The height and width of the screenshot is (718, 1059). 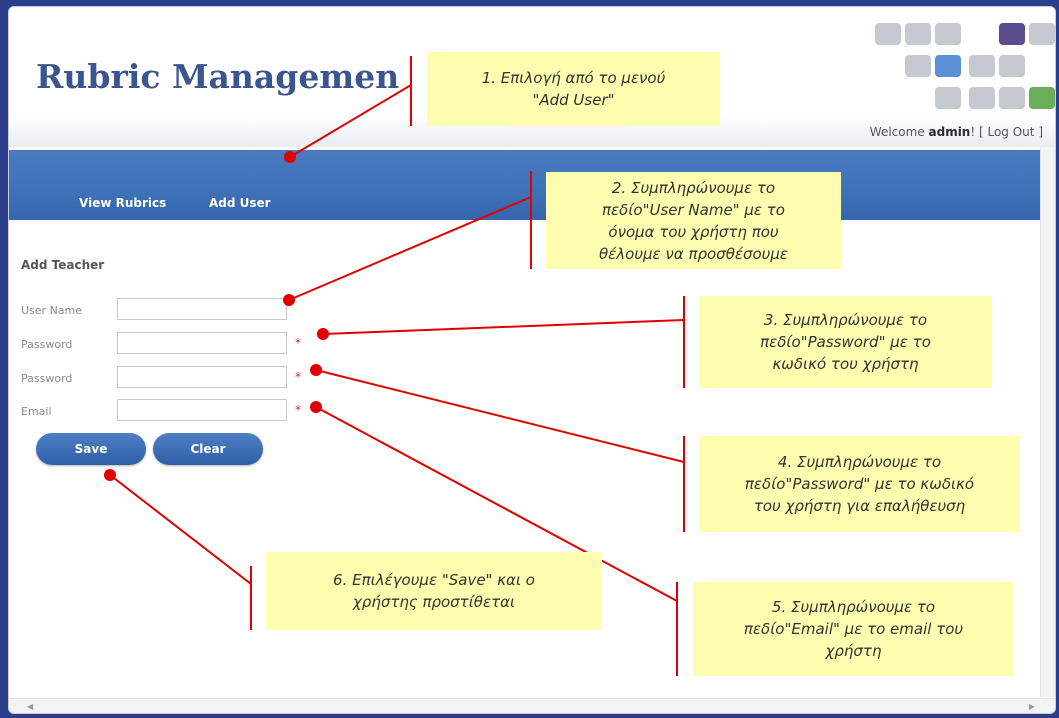 I want to click on callout-4-pointer, so click(x=500, y=416).